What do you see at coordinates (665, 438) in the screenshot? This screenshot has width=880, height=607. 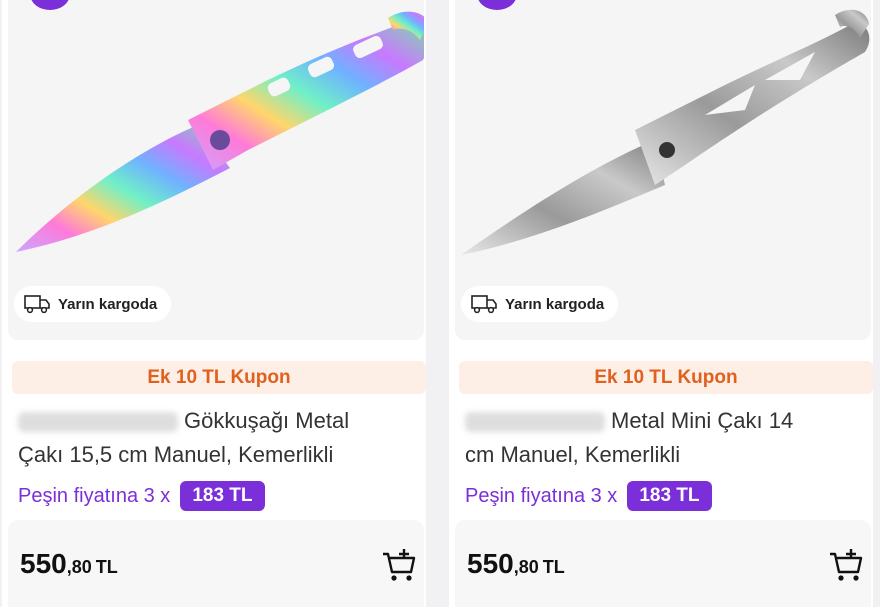 I see `product-title: Metal Mini Çakı 14 cm Manuel, Kemerlikli` at bounding box center [665, 438].